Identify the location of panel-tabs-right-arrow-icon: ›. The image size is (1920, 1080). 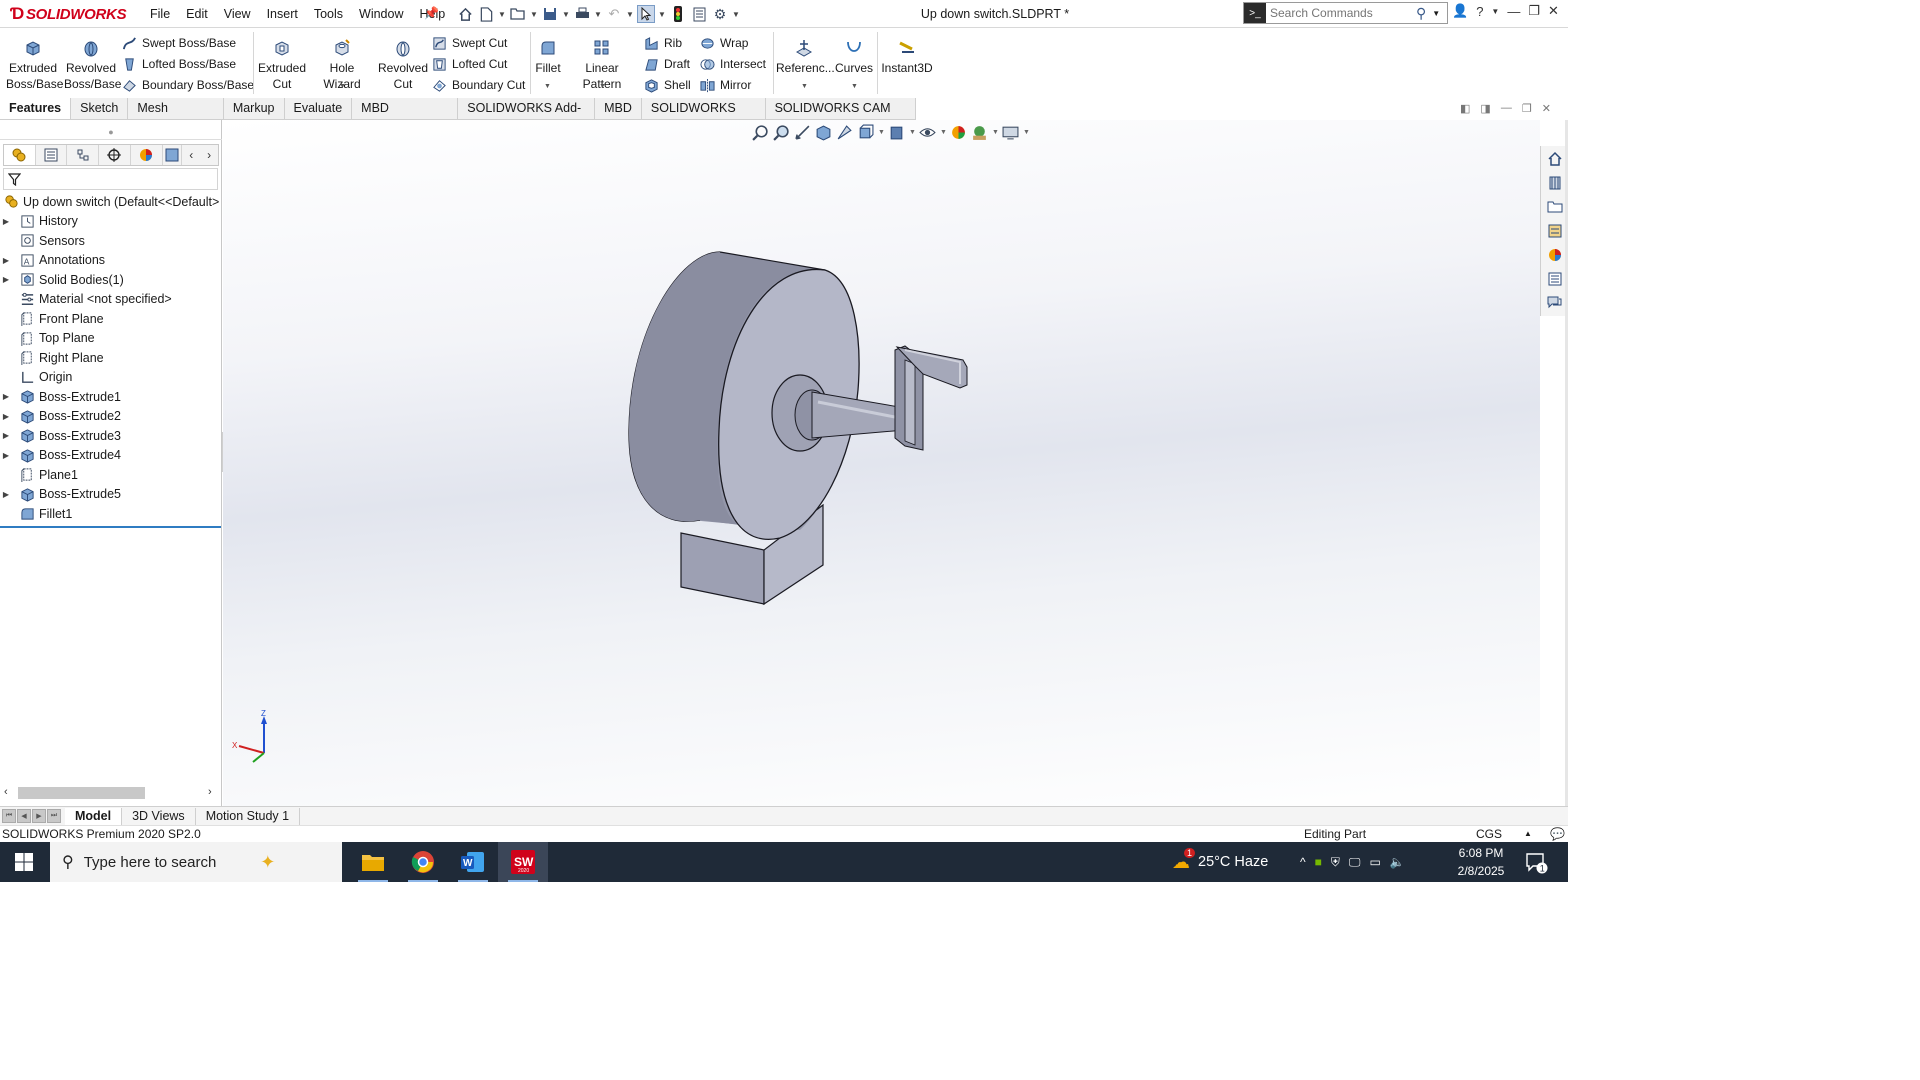
(209, 155).